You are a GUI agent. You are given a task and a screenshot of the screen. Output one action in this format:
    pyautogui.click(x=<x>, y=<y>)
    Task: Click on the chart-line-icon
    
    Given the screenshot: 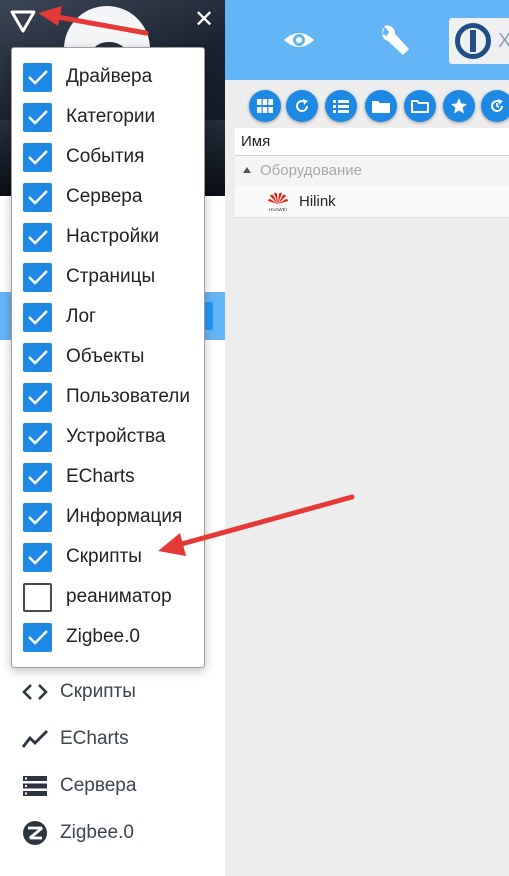 What is the action you would take?
    pyautogui.click(x=35, y=739)
    